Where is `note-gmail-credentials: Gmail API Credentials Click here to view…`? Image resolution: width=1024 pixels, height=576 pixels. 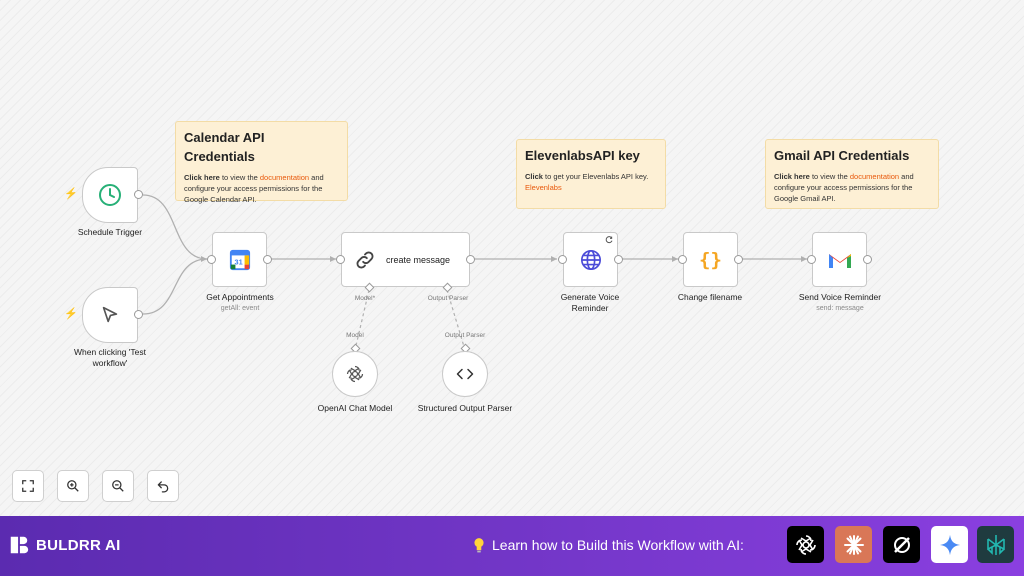 note-gmail-credentials: Gmail API Credentials Click here to view… is located at coordinates (852, 174).